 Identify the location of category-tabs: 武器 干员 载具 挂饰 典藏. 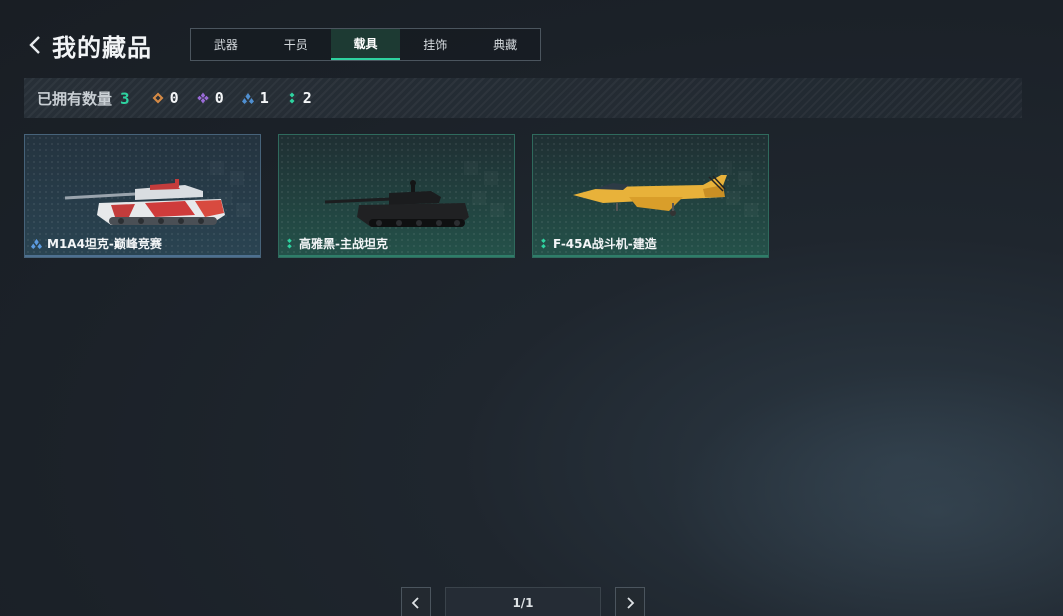
(365, 44).